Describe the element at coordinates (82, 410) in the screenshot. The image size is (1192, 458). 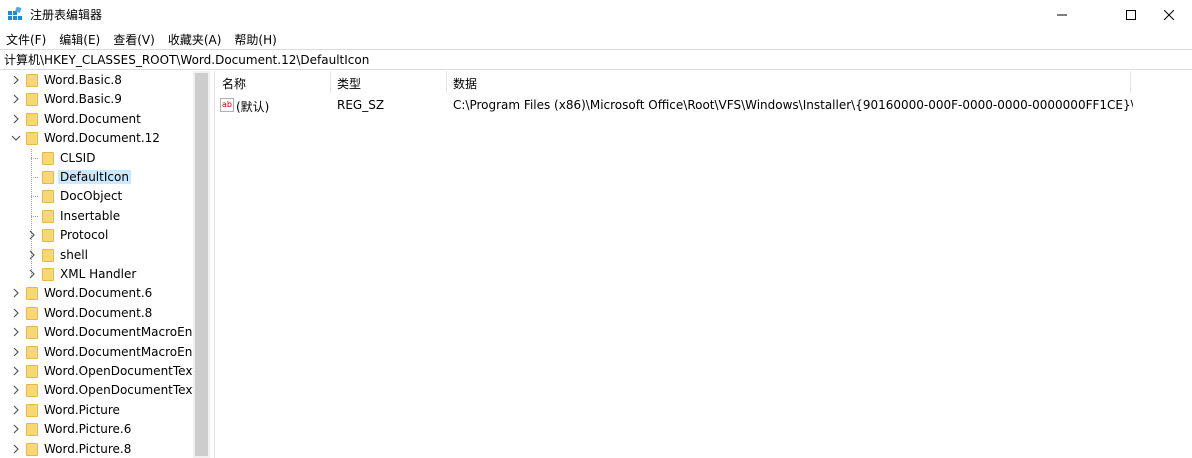
I see `tree-item-label: Word.Picture` at that location.